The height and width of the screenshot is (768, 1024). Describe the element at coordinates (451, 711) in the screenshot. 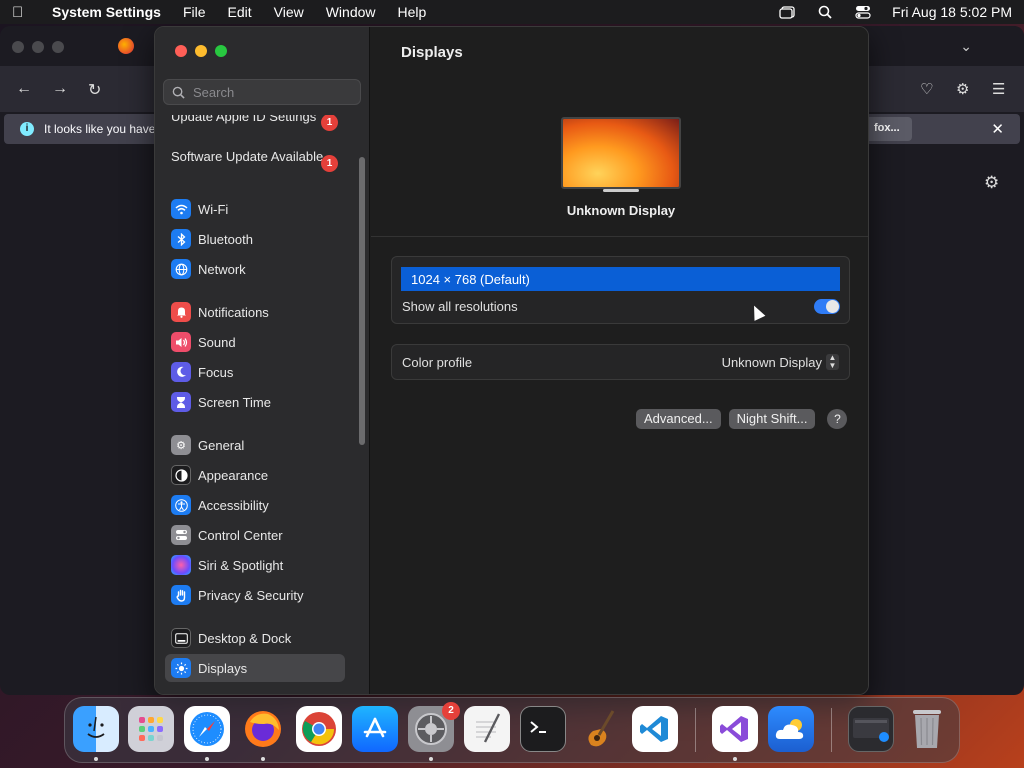

I see `system-settings-badge: 2` at that location.